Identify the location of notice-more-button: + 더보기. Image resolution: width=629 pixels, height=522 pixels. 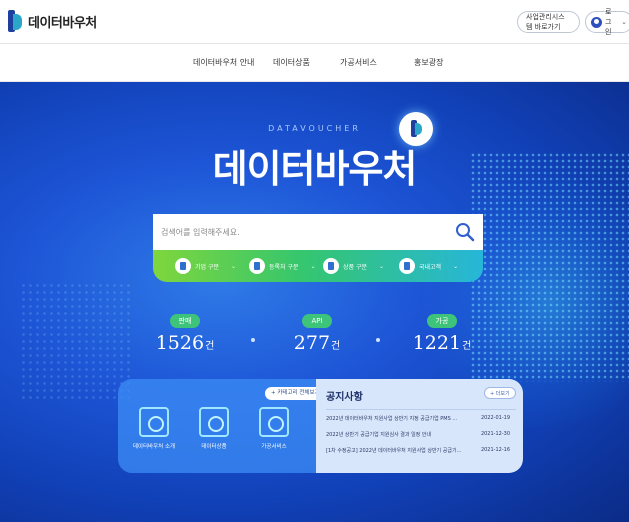
(500, 393).